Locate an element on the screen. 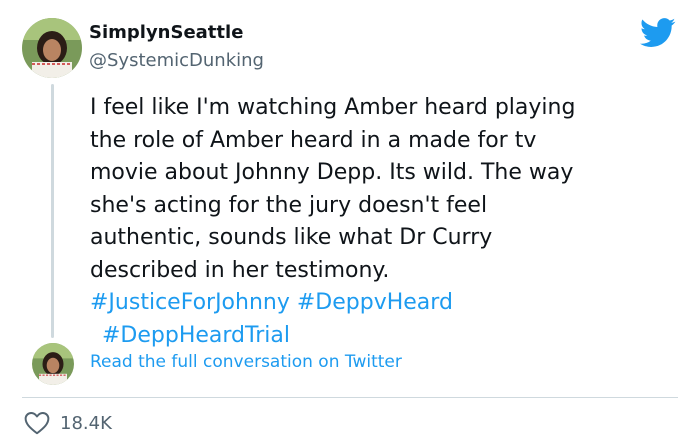 Image resolution: width=700 pixels, height=447 pixels. hashtag-line: #JusticeForJohnny #DeppvHeard is located at coordinates (390, 303).